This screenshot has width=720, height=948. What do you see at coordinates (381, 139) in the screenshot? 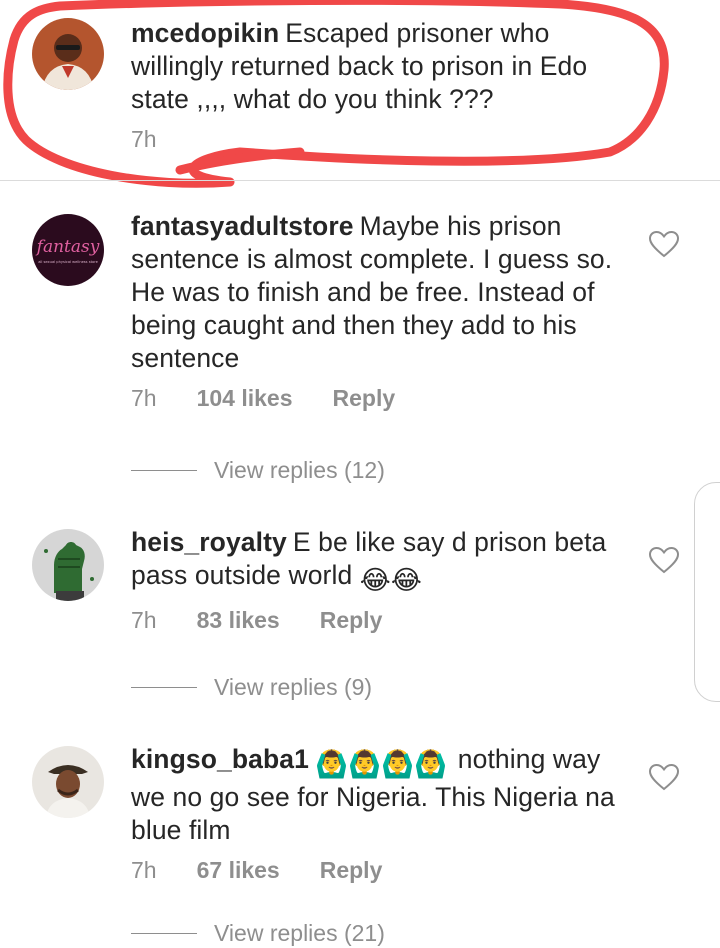
I see `caption-meta: 7h` at bounding box center [381, 139].